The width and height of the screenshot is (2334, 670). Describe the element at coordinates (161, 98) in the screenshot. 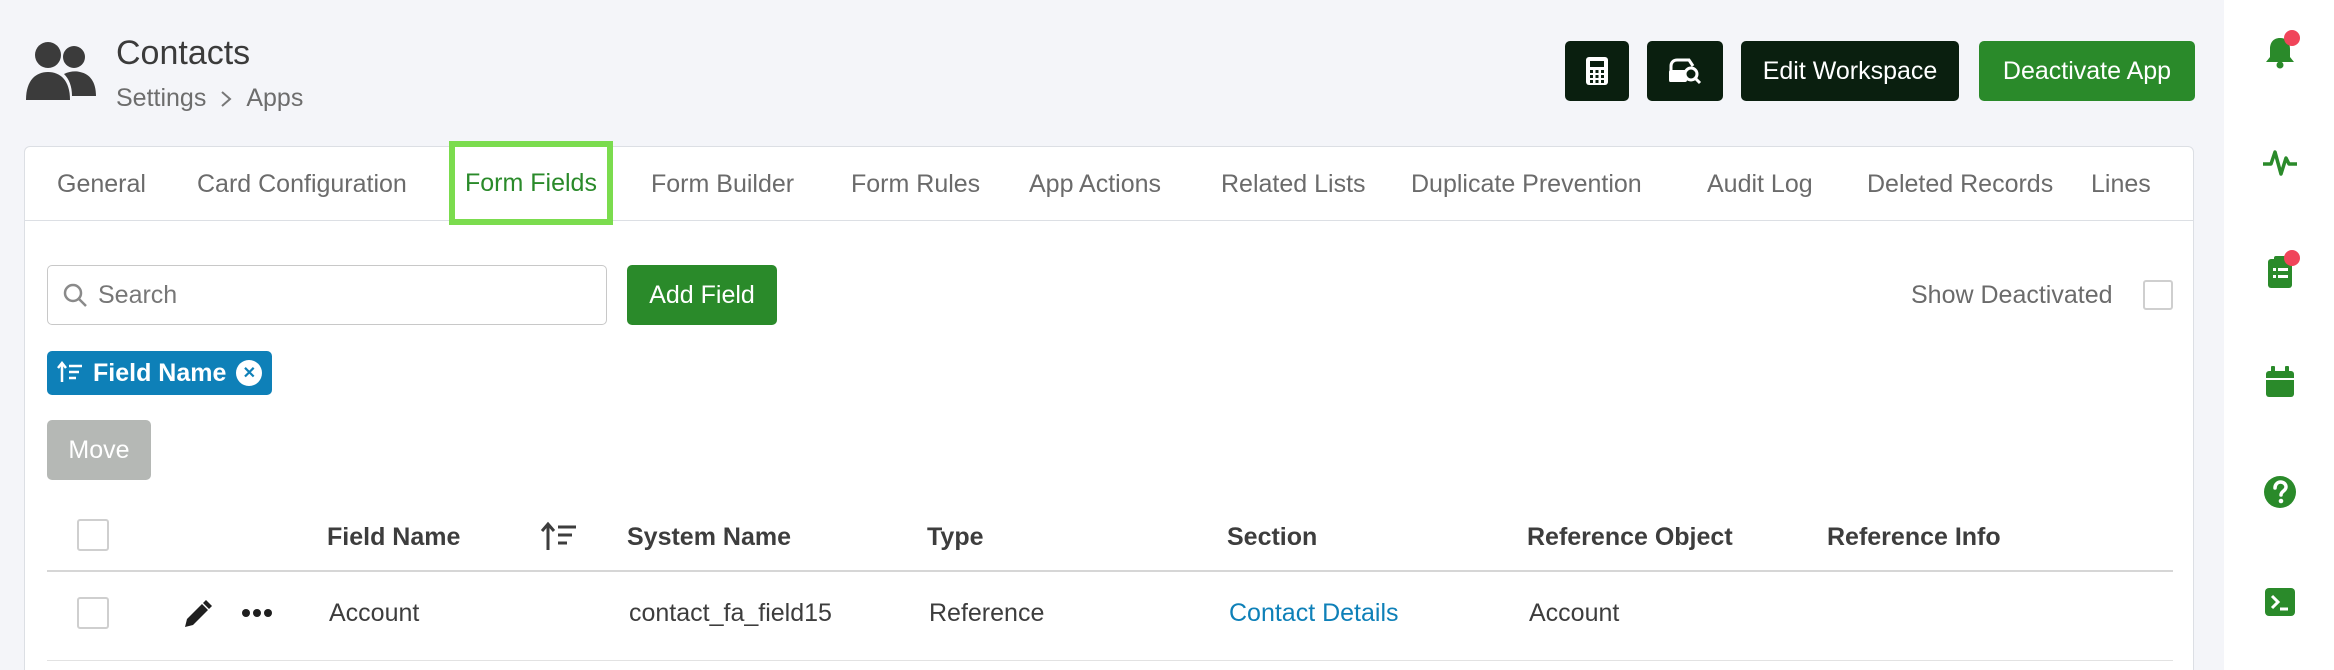

I see `breadcrumb-settings: Settings` at that location.